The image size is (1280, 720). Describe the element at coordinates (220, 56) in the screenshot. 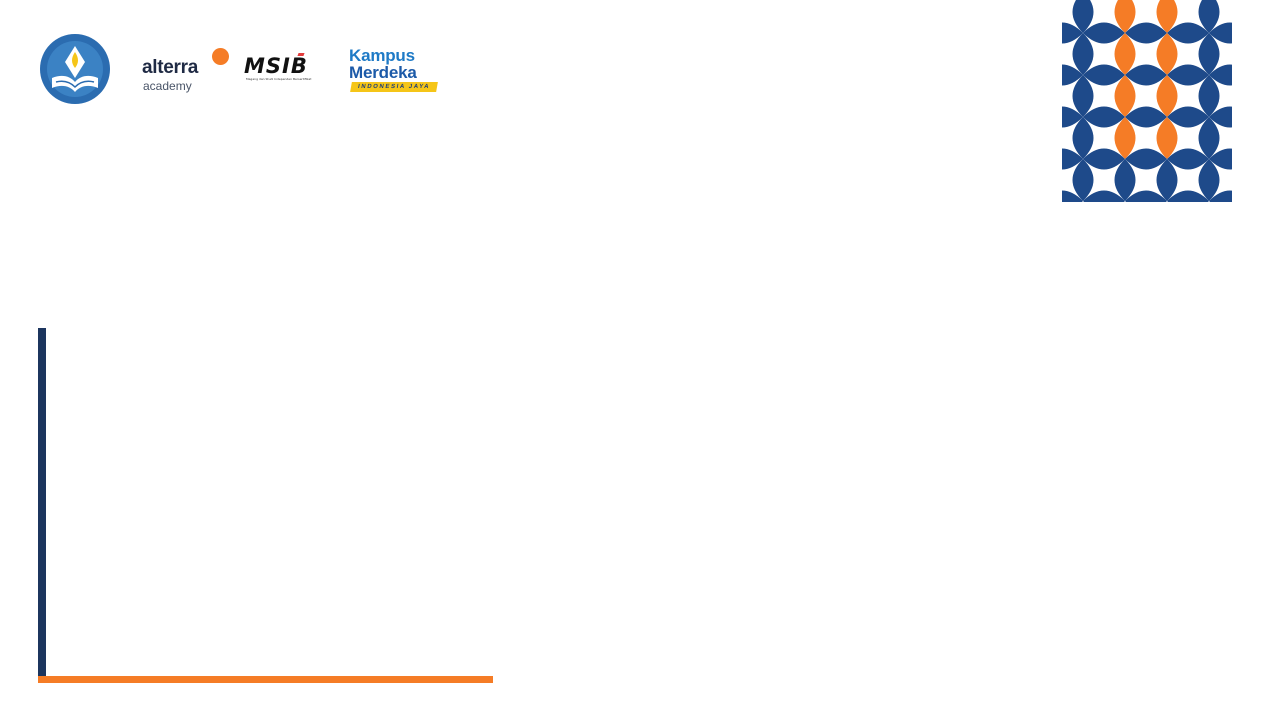

I see `alterra-dot-mark` at that location.